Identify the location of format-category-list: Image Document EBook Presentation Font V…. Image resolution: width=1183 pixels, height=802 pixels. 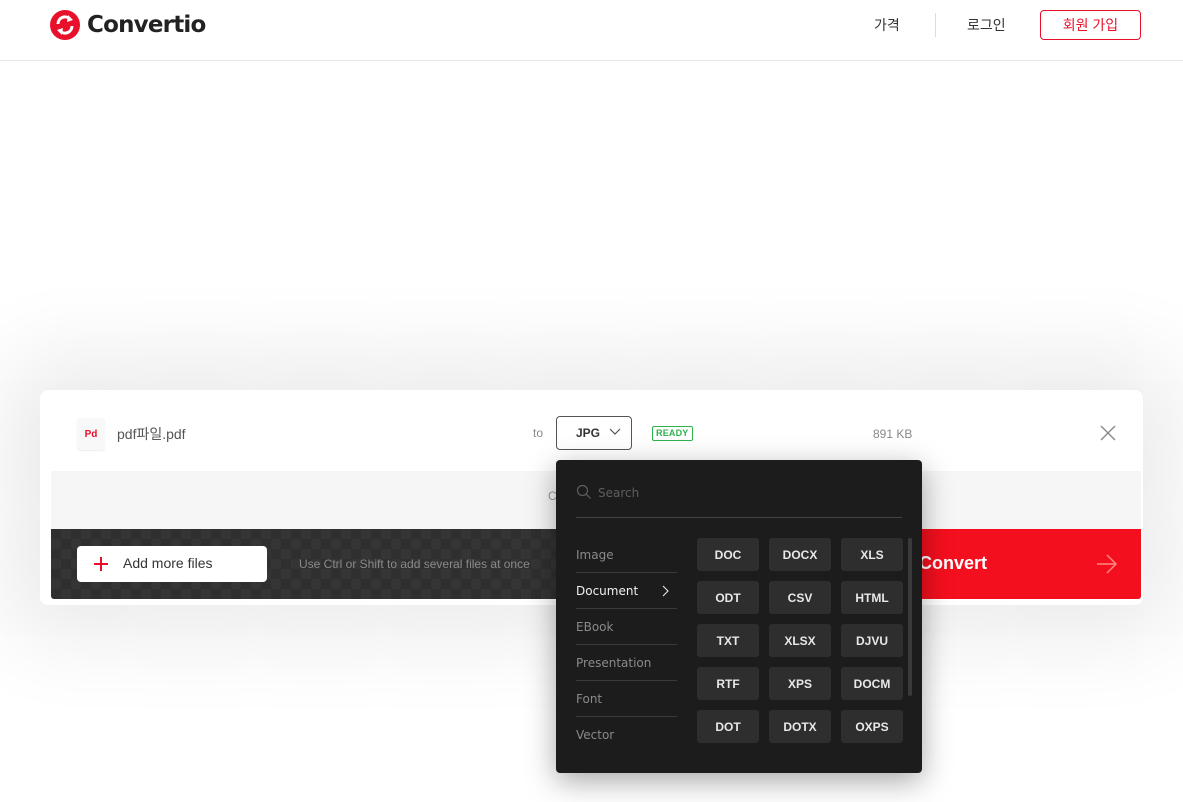
(626, 645).